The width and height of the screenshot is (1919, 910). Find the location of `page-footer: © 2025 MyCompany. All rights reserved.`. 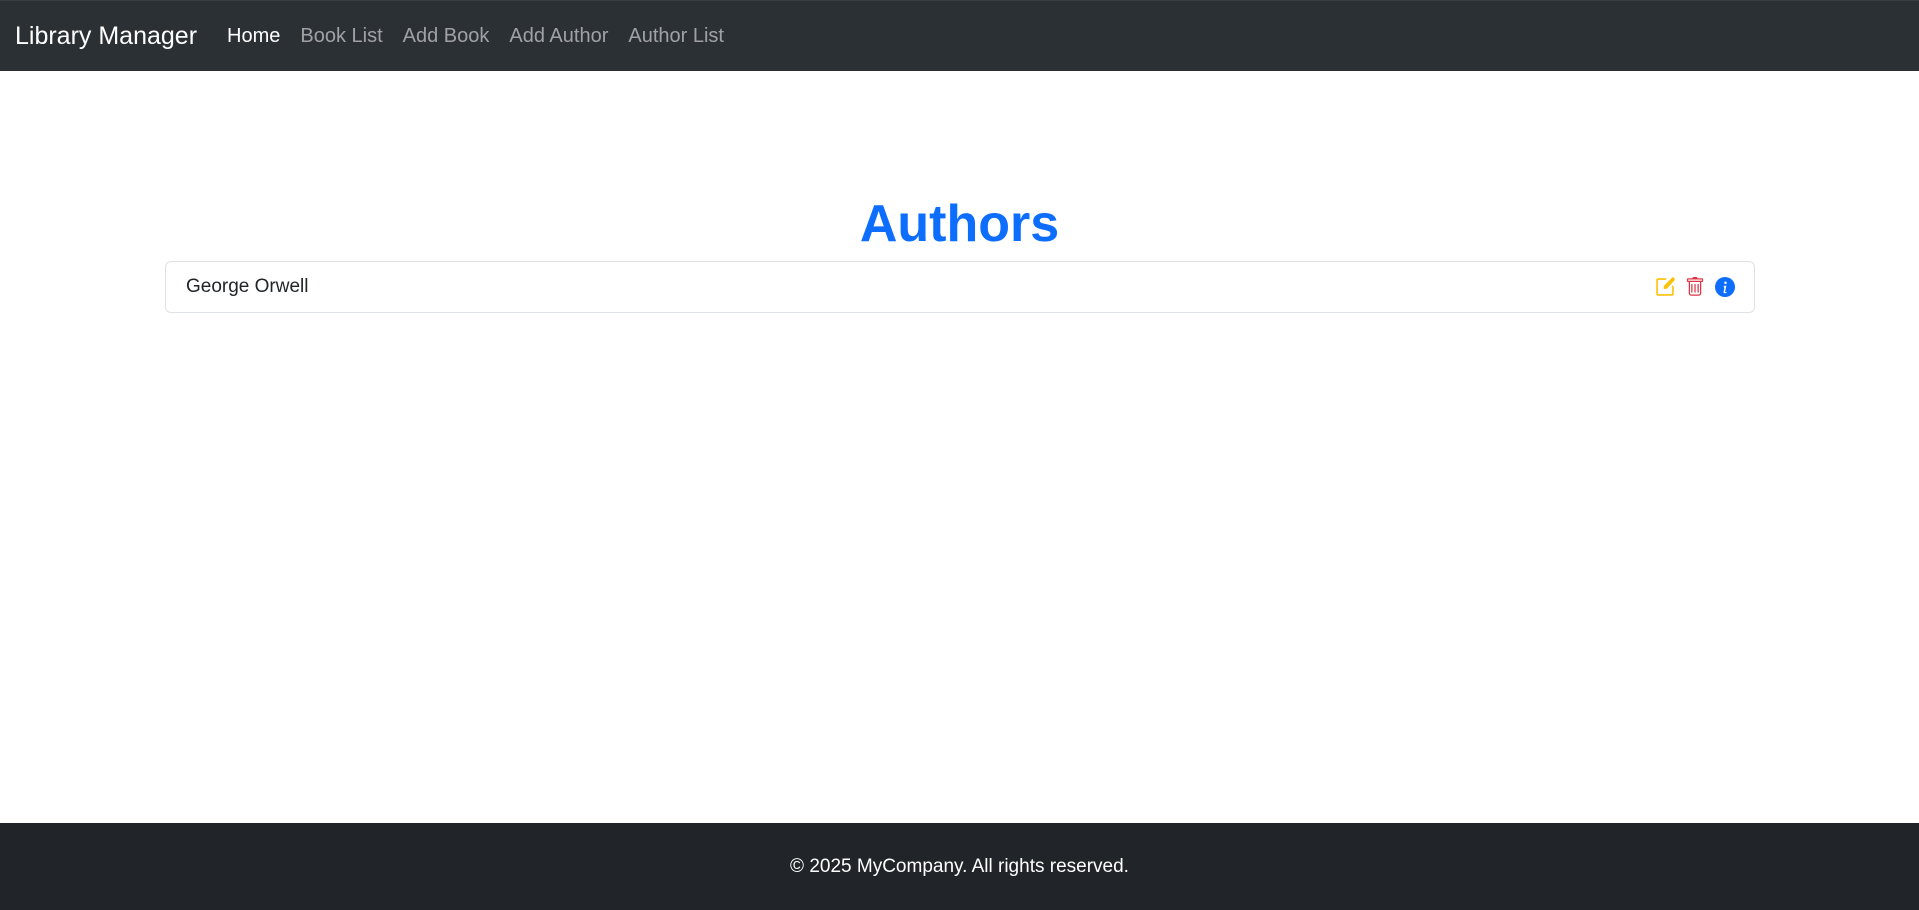

page-footer: © 2025 MyCompany. All rights reserved. is located at coordinates (959, 866).